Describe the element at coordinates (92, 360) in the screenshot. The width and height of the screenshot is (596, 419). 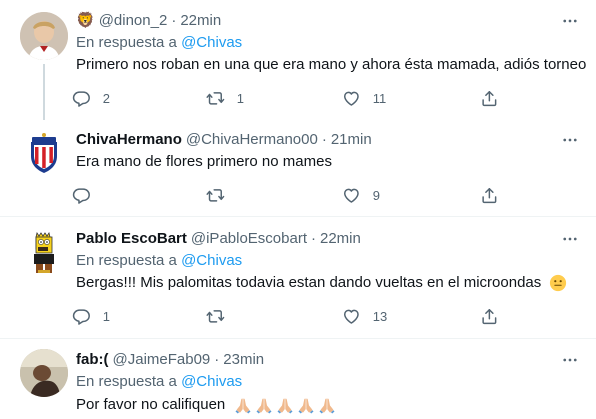
I see `display-name: fab:(` at that location.